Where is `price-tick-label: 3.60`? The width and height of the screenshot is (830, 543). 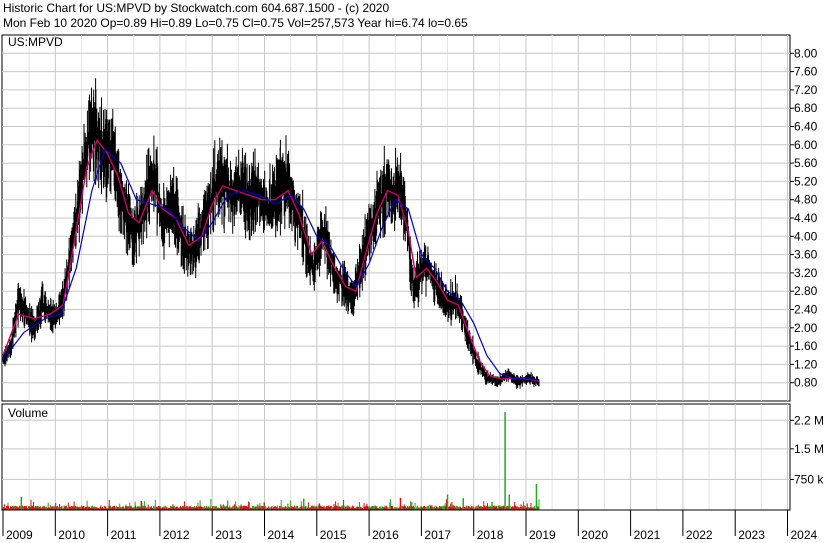 price-tick-label: 3.60 is located at coordinates (806, 255).